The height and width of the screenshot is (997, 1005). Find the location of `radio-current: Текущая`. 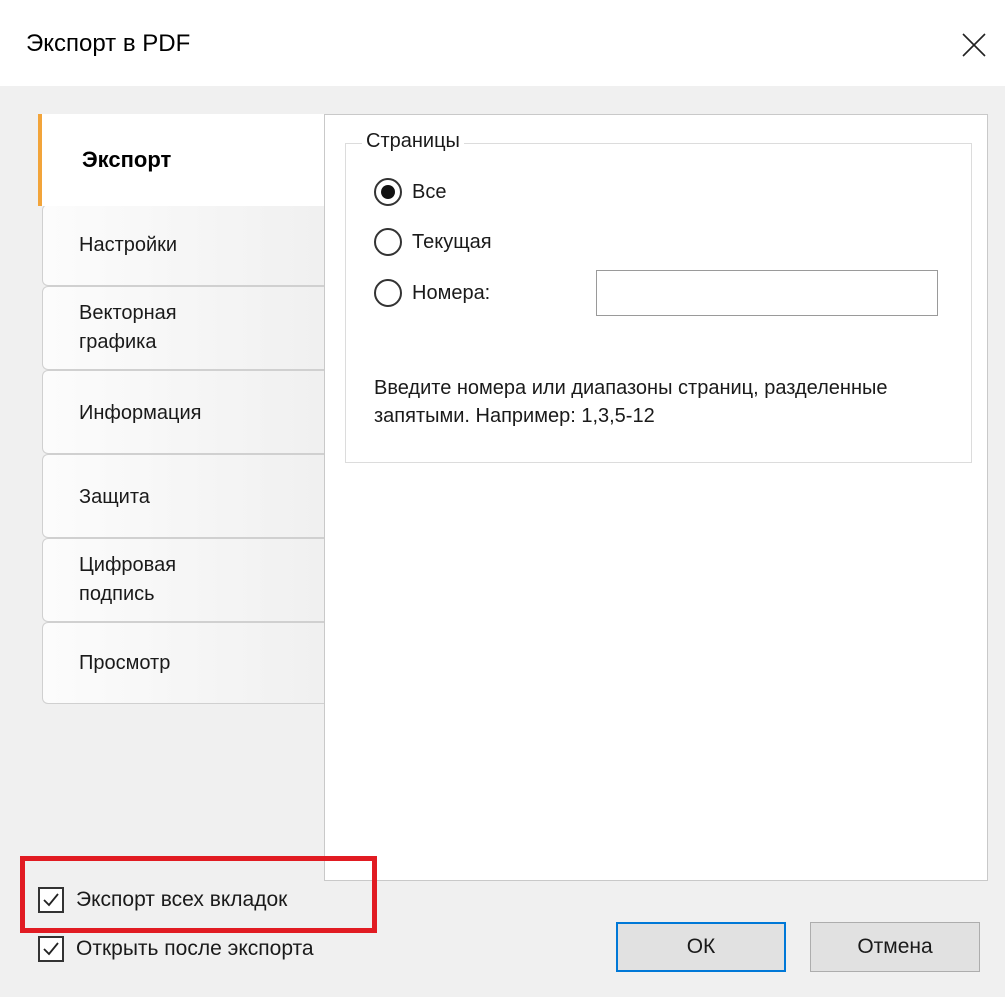

radio-current: Текущая is located at coordinates (433, 242).